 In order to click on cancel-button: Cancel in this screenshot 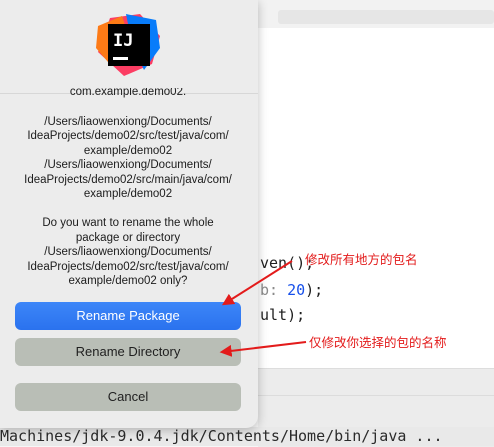, I will do `click(128, 397)`.